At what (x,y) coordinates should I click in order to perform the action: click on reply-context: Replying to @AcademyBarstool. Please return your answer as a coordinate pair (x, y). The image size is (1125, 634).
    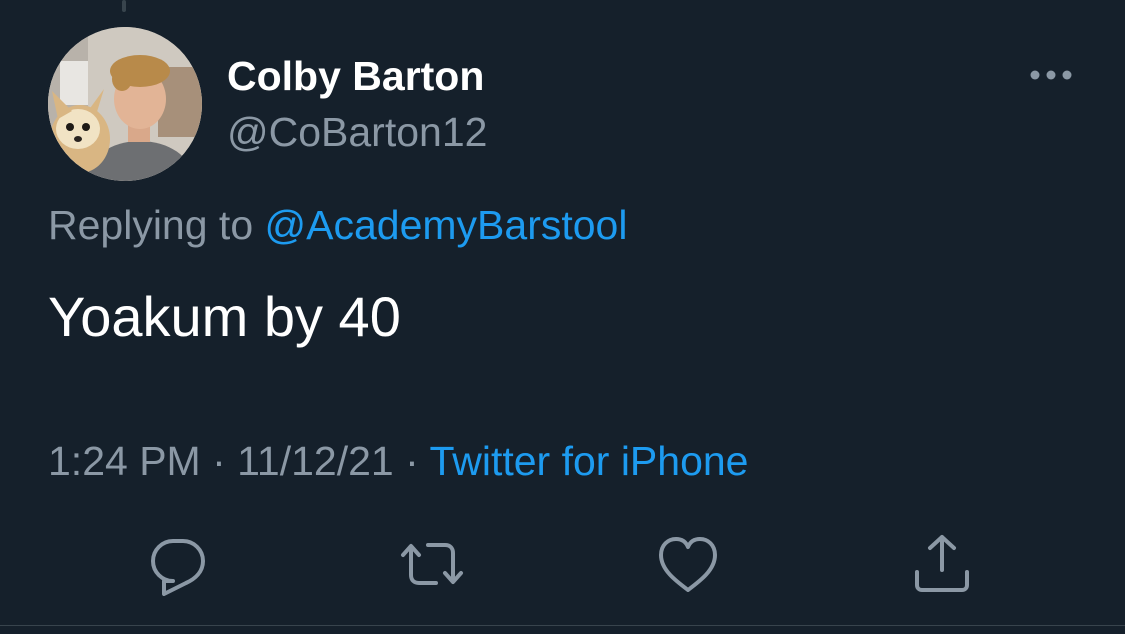
    Looking at the image, I should click on (337, 225).